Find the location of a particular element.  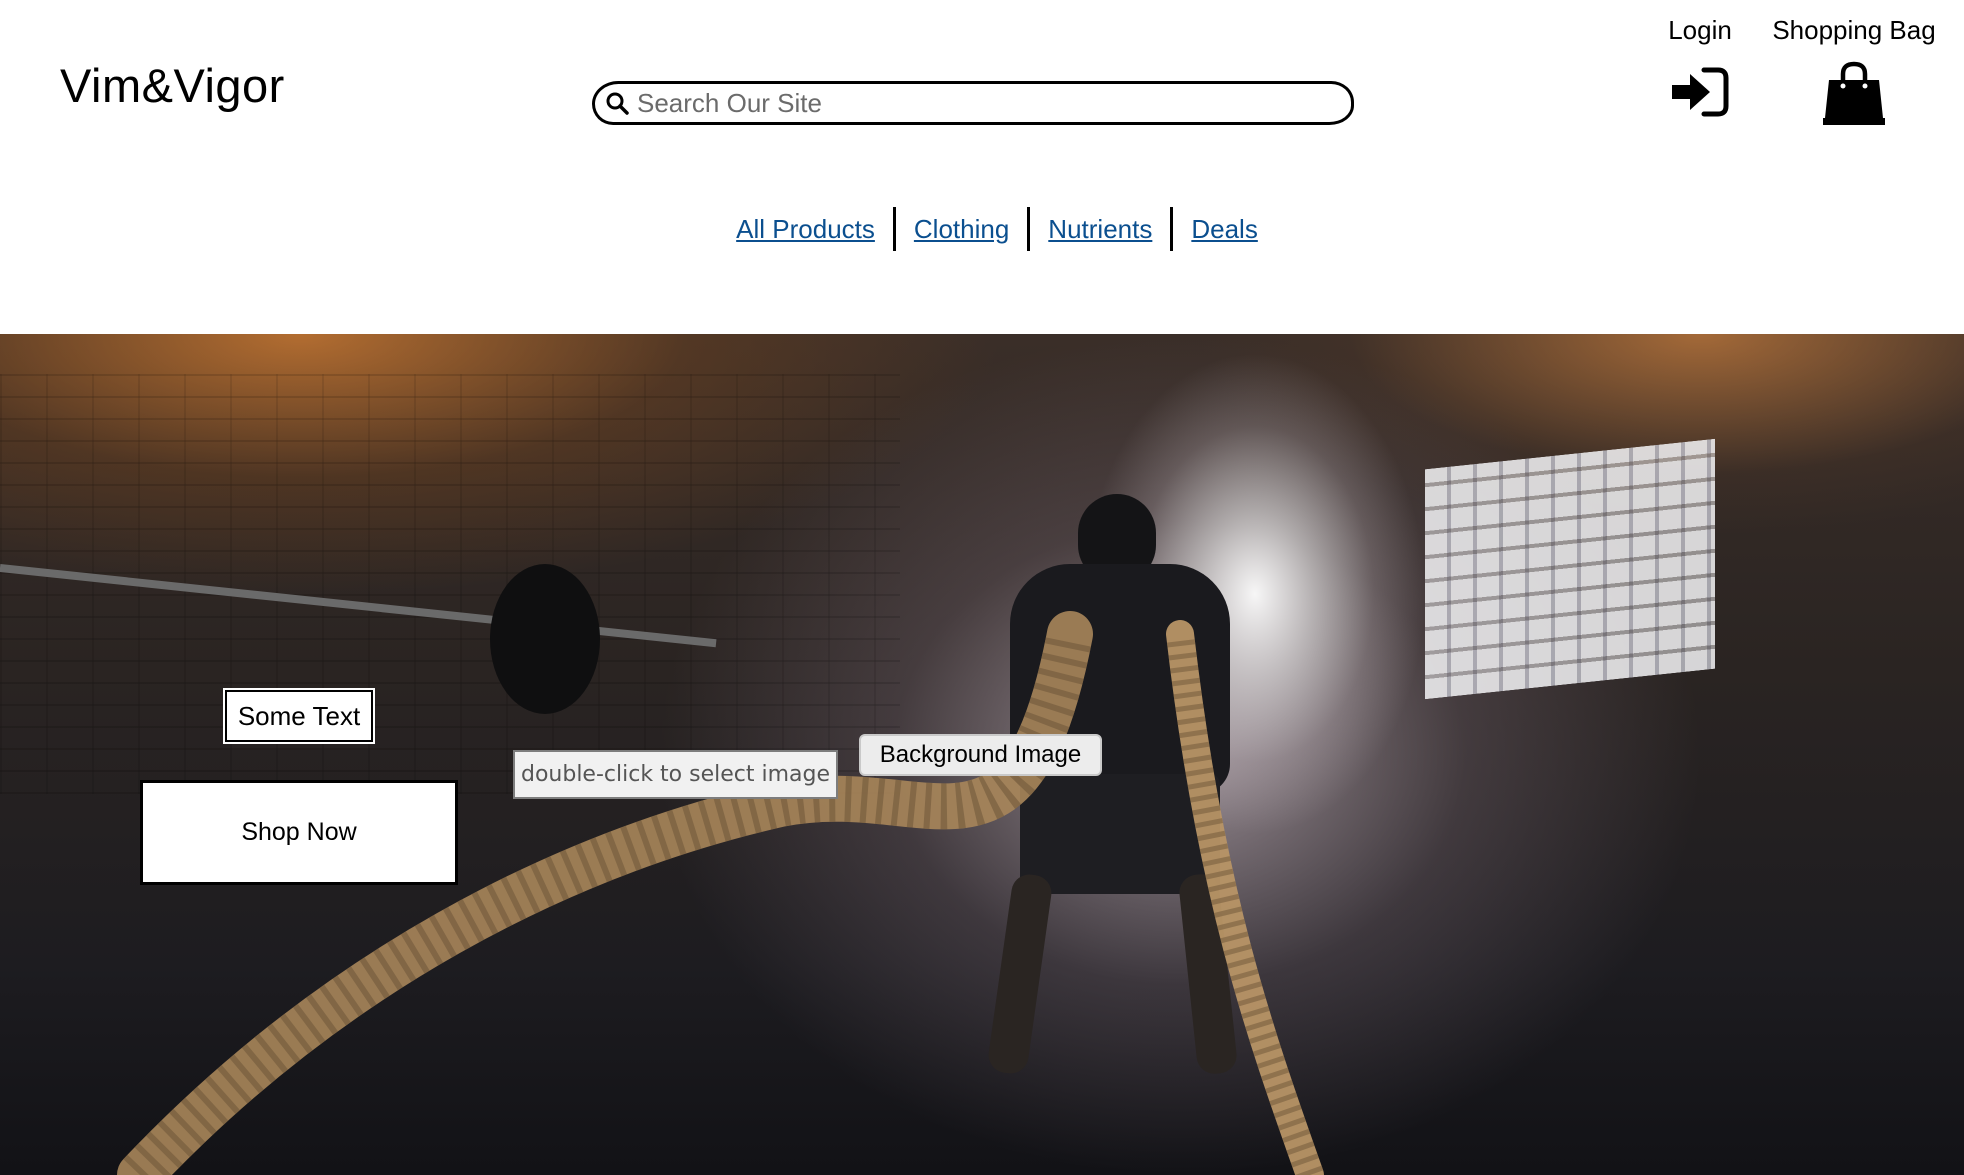

login-link: Login is located at coordinates (1700, 69).